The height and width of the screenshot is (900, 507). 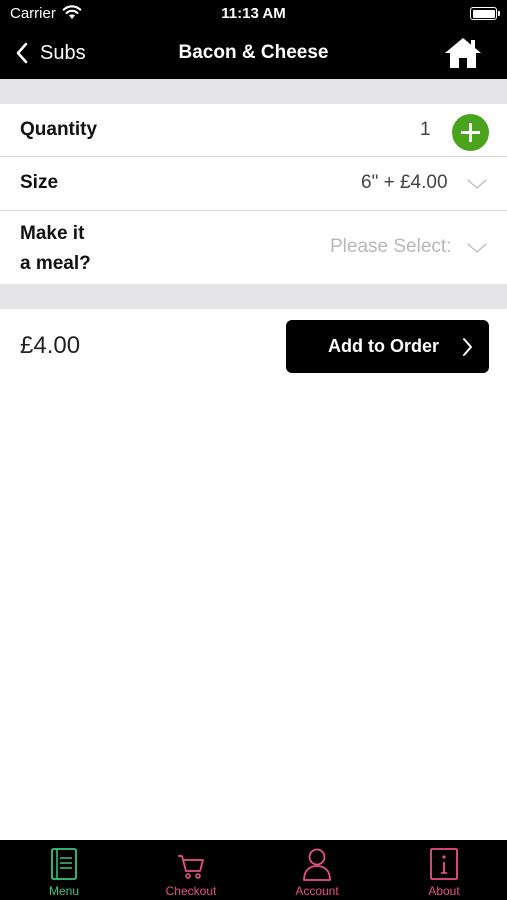 I want to click on tab-bar: Menu Checkout Account About, so click(x=253, y=870).